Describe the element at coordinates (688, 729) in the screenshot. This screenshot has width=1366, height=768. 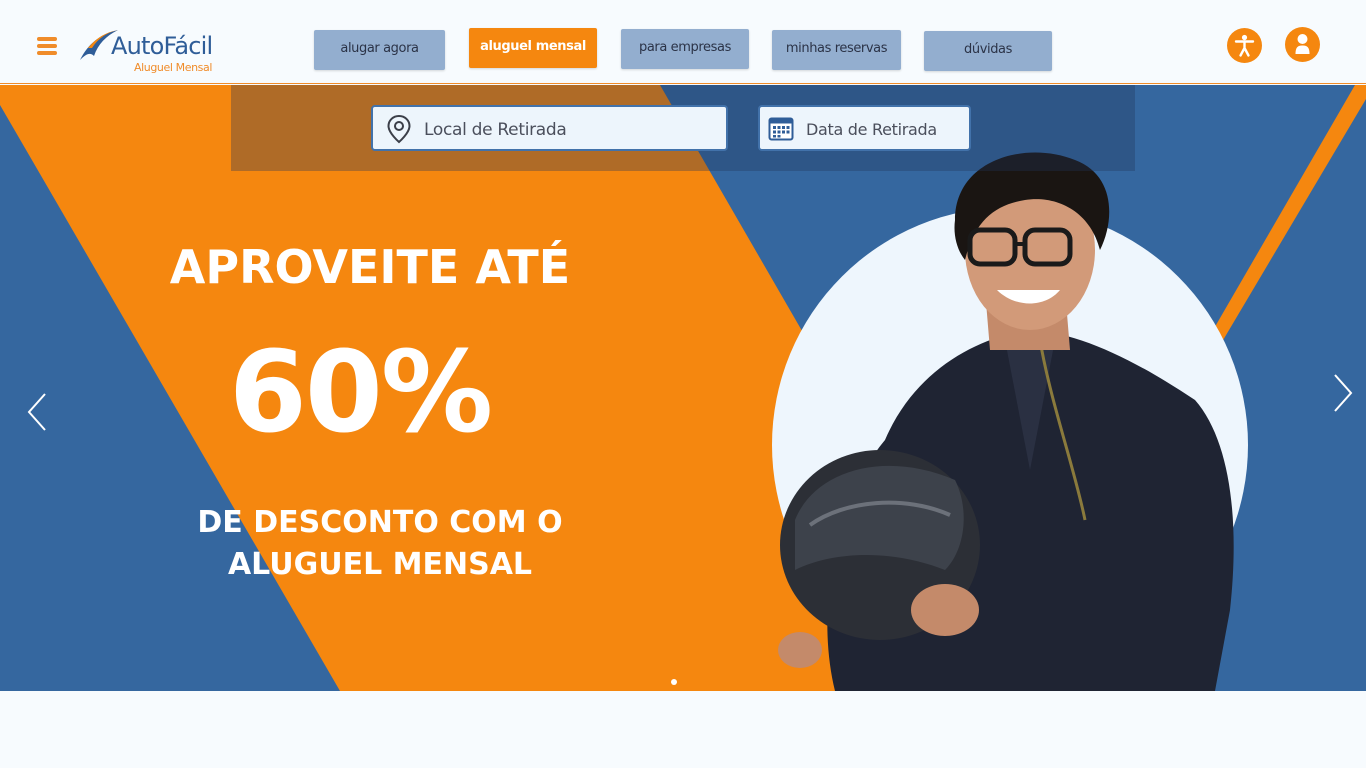
I see `content-below-hero` at that location.